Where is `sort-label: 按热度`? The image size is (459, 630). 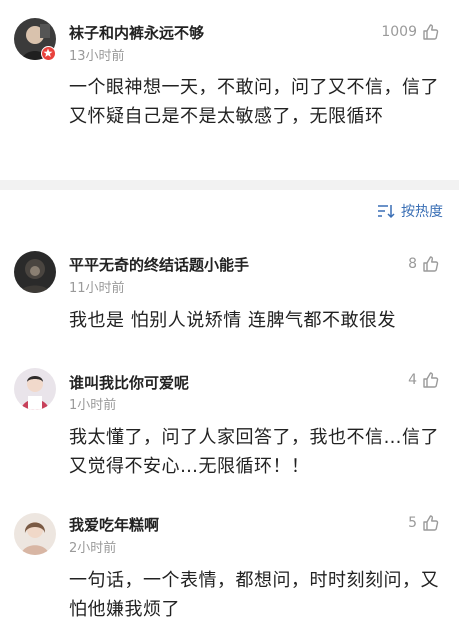
sort-label: 按热度 is located at coordinates (422, 212).